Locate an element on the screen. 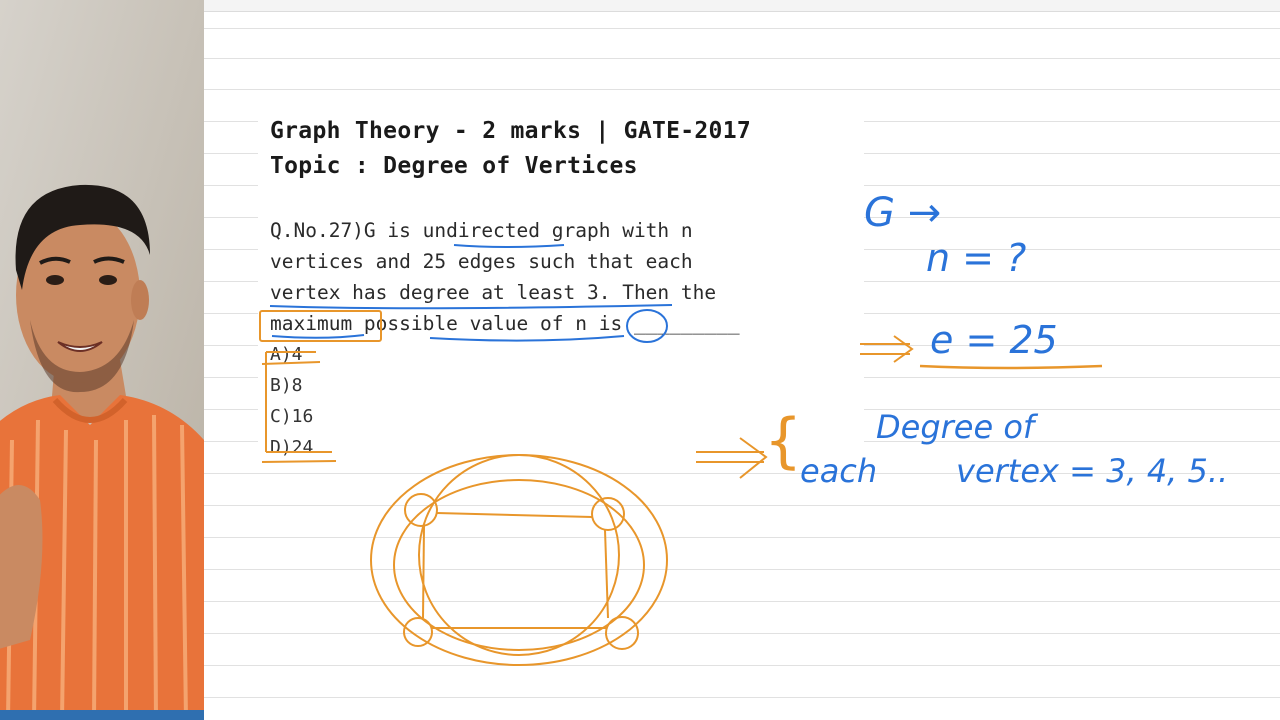  note-each: each is located at coordinates (839, 471).